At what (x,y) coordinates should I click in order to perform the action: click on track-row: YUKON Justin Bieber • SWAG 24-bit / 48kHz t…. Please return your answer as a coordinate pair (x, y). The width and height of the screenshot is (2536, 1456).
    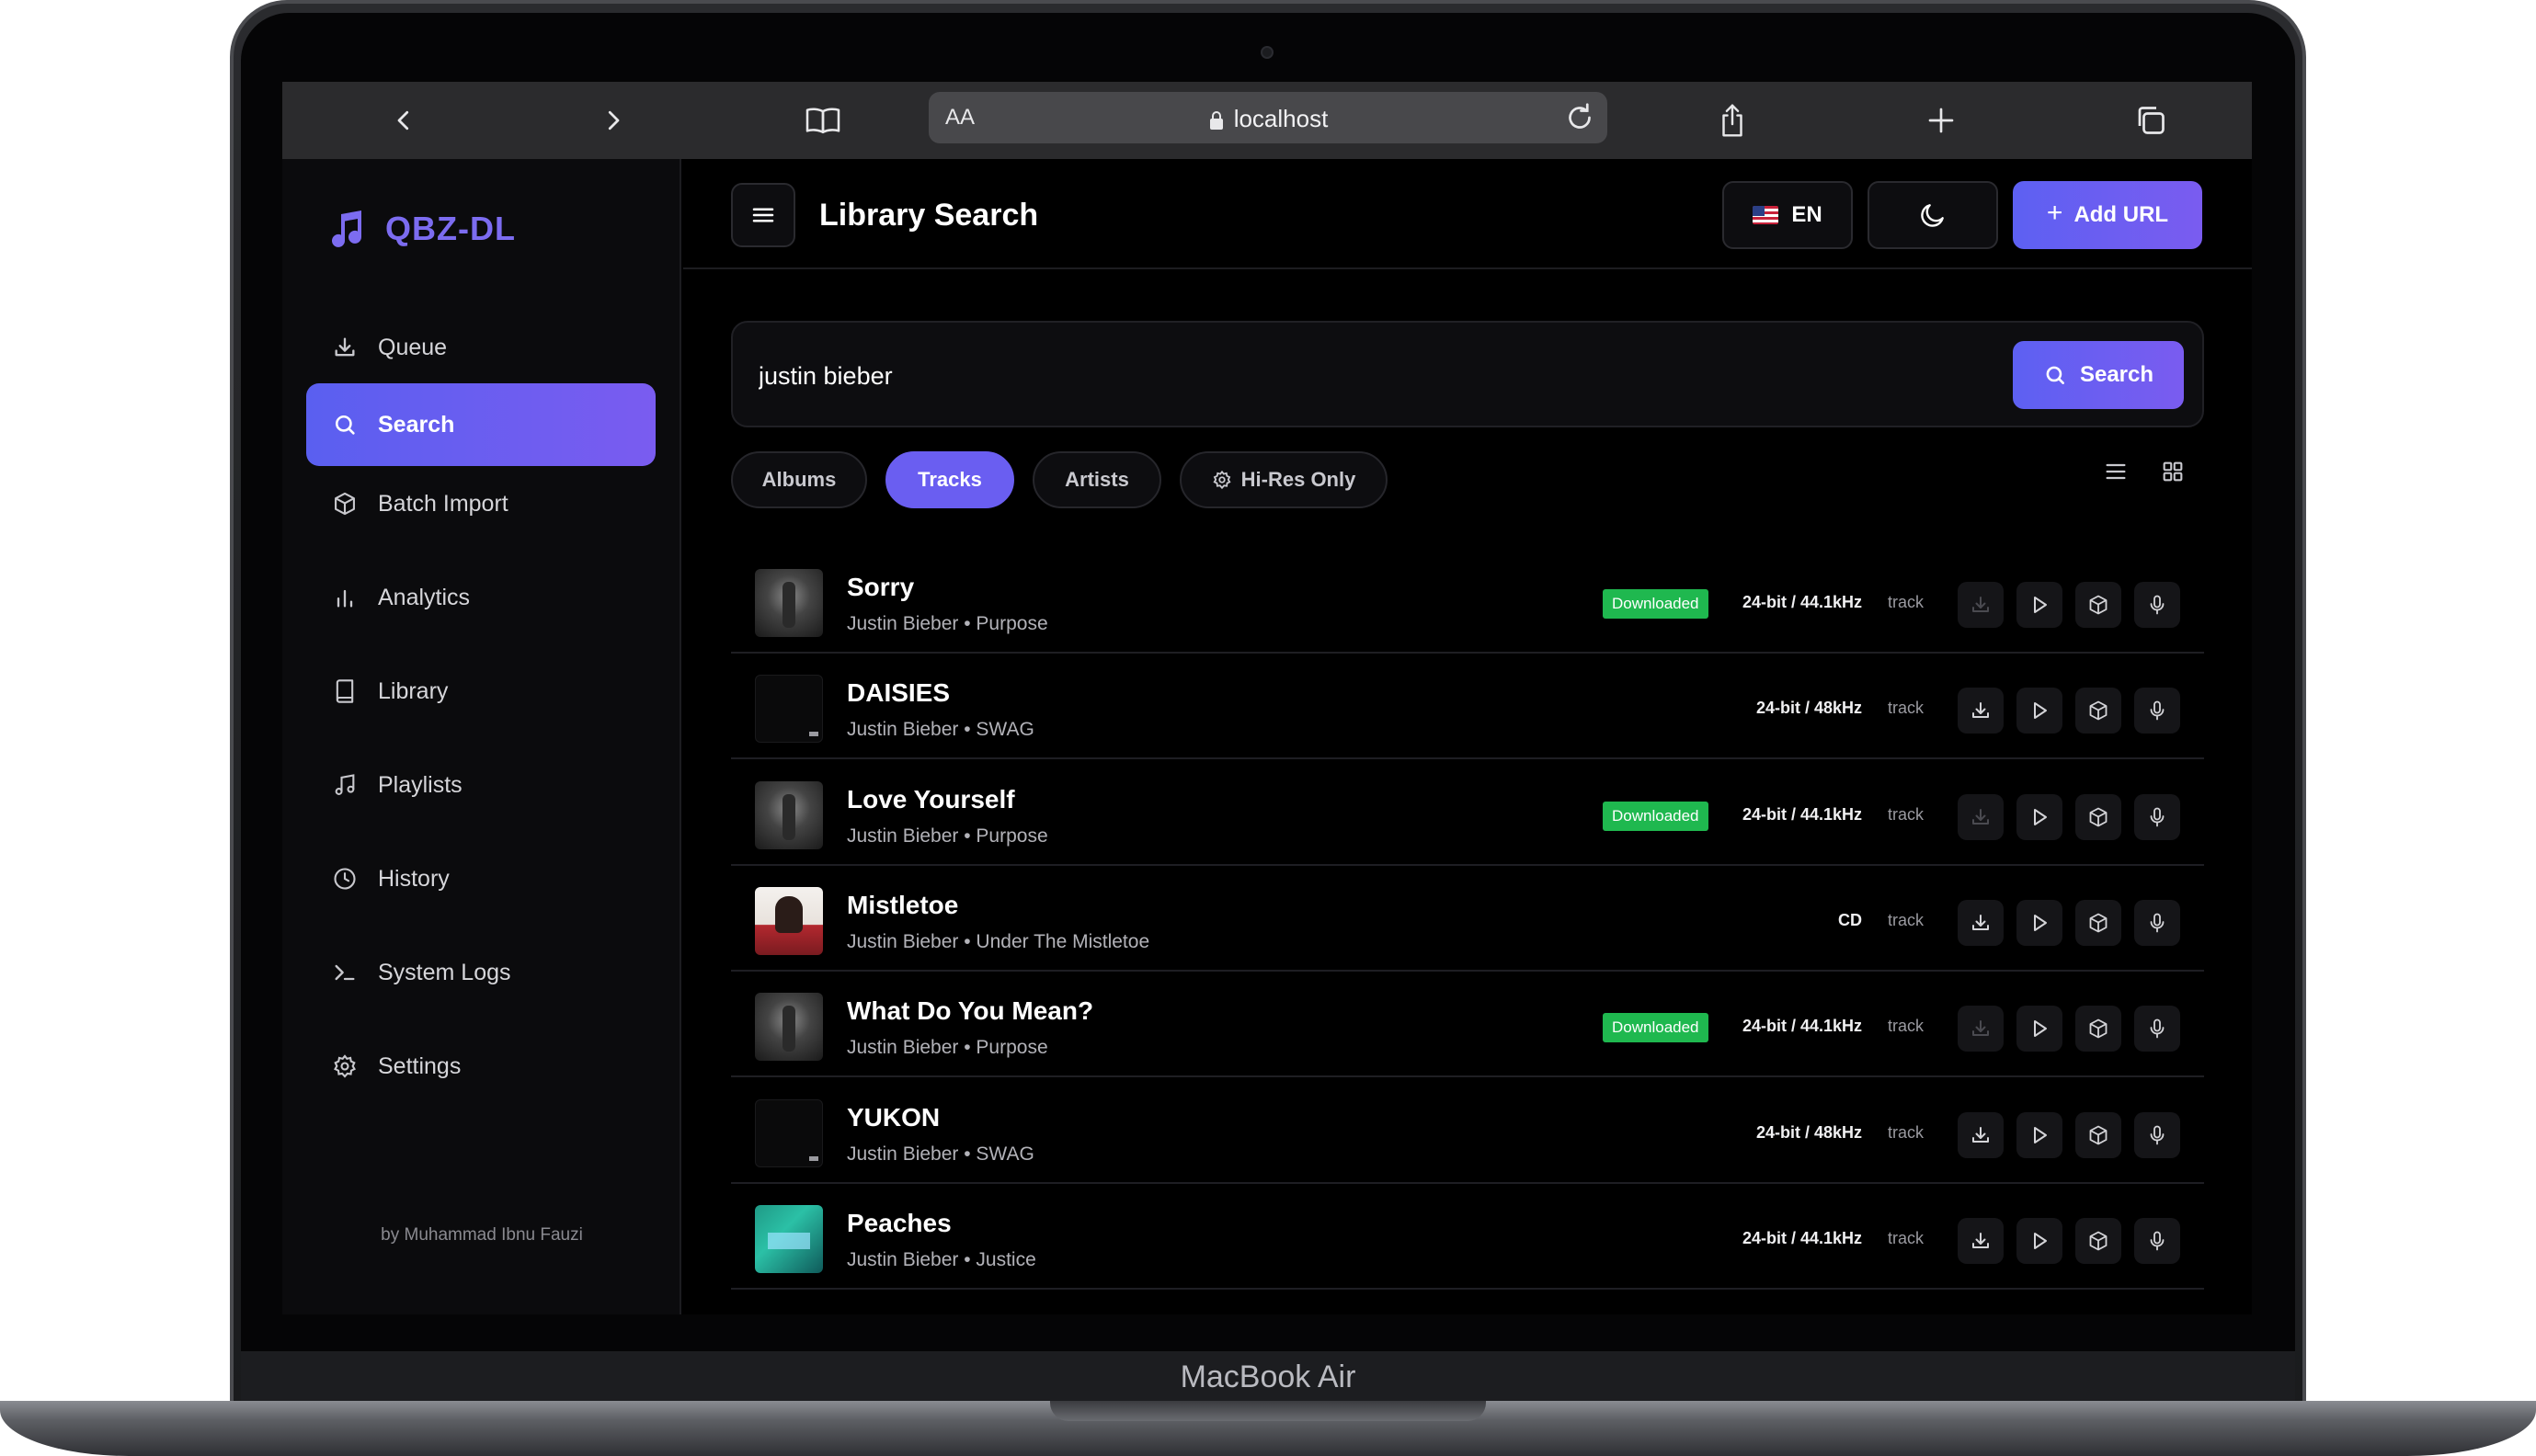
    Looking at the image, I should click on (1467, 1131).